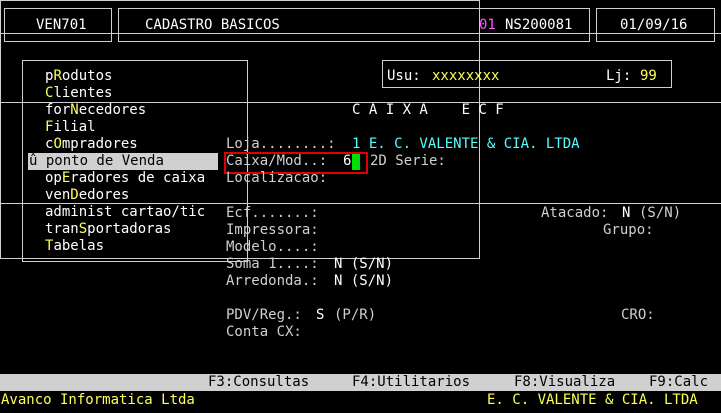 The height and width of the screenshot is (413, 721). I want to click on menu-item-hotkey: R, so click(57, 76).